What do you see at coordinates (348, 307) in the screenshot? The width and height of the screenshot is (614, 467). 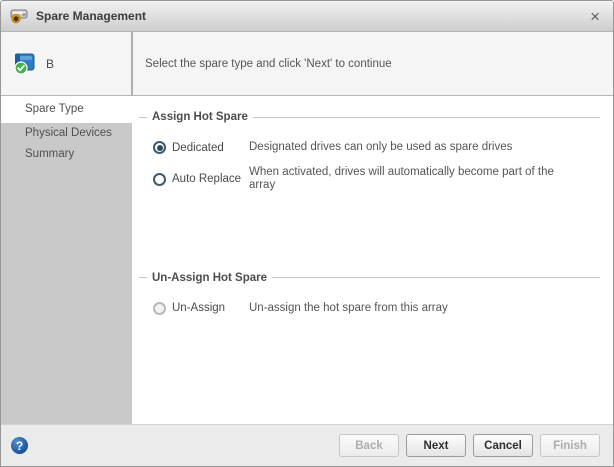 I see `unassign-description: Un-assign the hot spare from this array` at bounding box center [348, 307].